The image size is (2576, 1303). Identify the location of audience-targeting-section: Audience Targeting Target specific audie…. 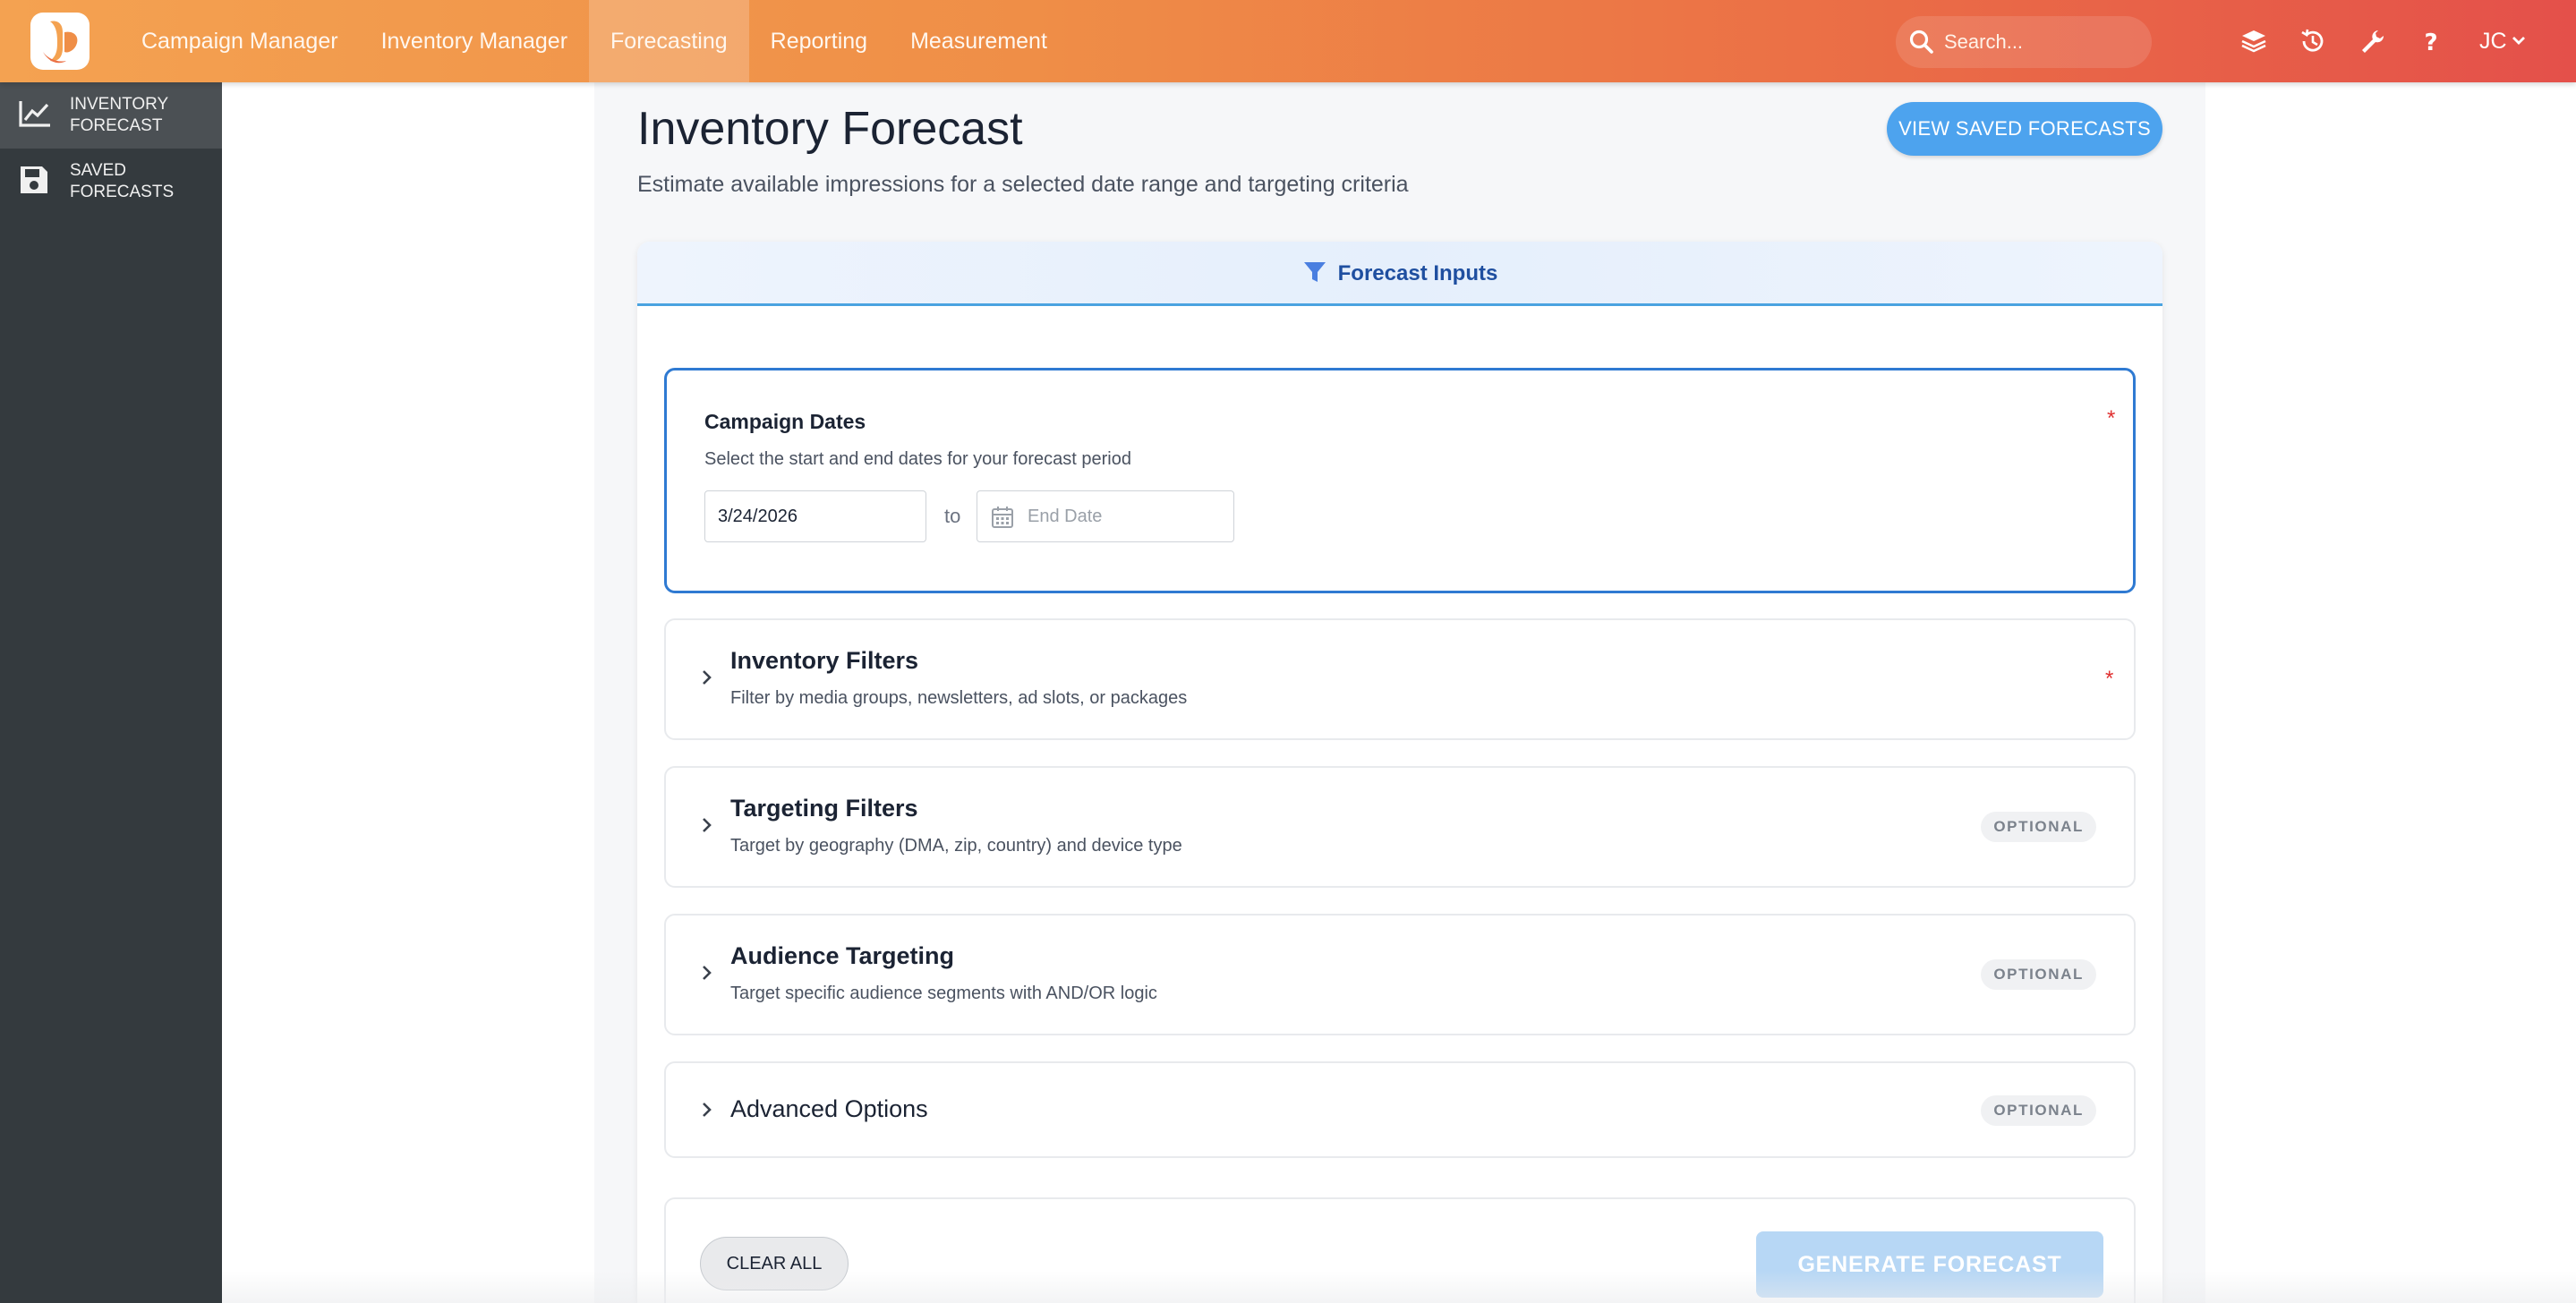
(1400, 974).